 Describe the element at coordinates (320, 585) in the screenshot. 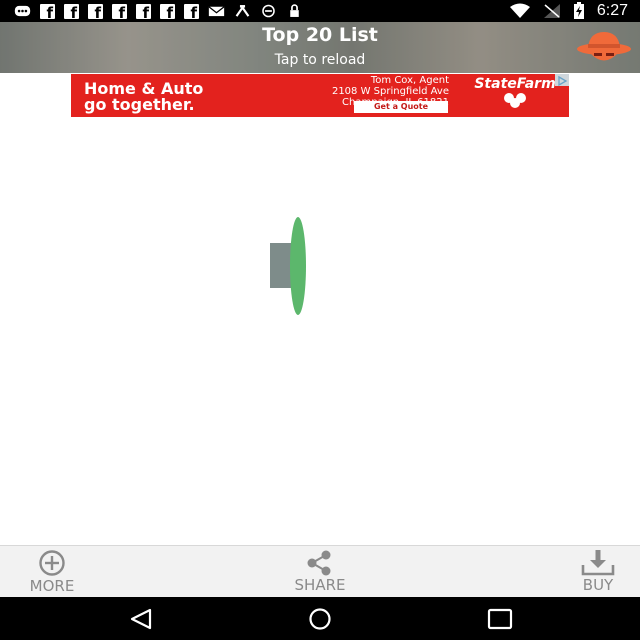

I see `share-label: SHARE` at that location.